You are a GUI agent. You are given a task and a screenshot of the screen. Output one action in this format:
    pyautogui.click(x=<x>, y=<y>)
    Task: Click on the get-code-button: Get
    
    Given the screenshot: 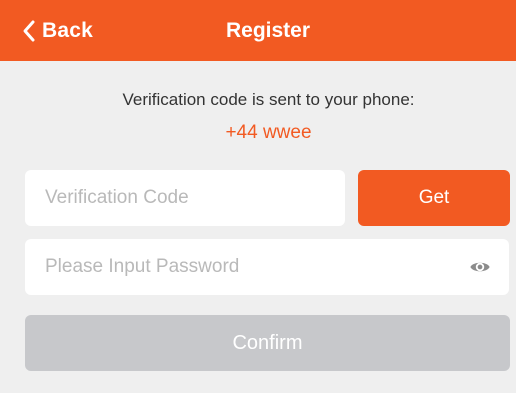 What is the action you would take?
    pyautogui.click(x=434, y=198)
    